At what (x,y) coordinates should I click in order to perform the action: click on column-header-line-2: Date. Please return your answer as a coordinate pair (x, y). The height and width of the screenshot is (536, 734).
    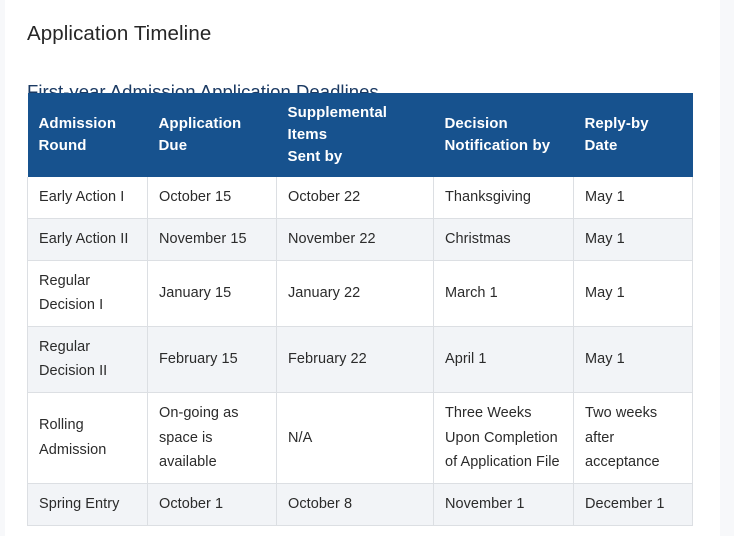
    Looking at the image, I should click on (601, 145).